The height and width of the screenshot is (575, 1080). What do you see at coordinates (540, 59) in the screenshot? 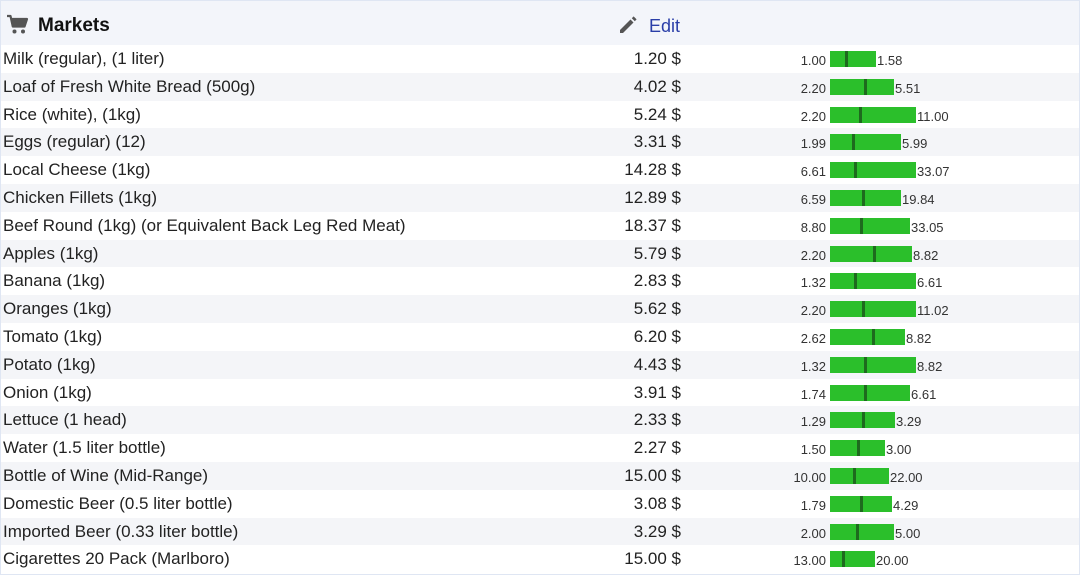
I see `price-row: Milk (regular), (1 liter) 1.20 $ 1.00 1.58` at bounding box center [540, 59].